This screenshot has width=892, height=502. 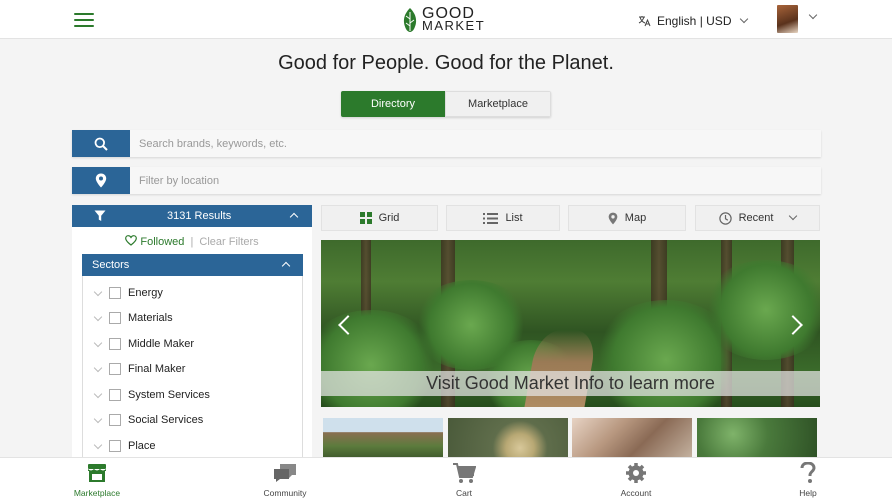 I want to click on sector-label: Materials, so click(x=150, y=318).